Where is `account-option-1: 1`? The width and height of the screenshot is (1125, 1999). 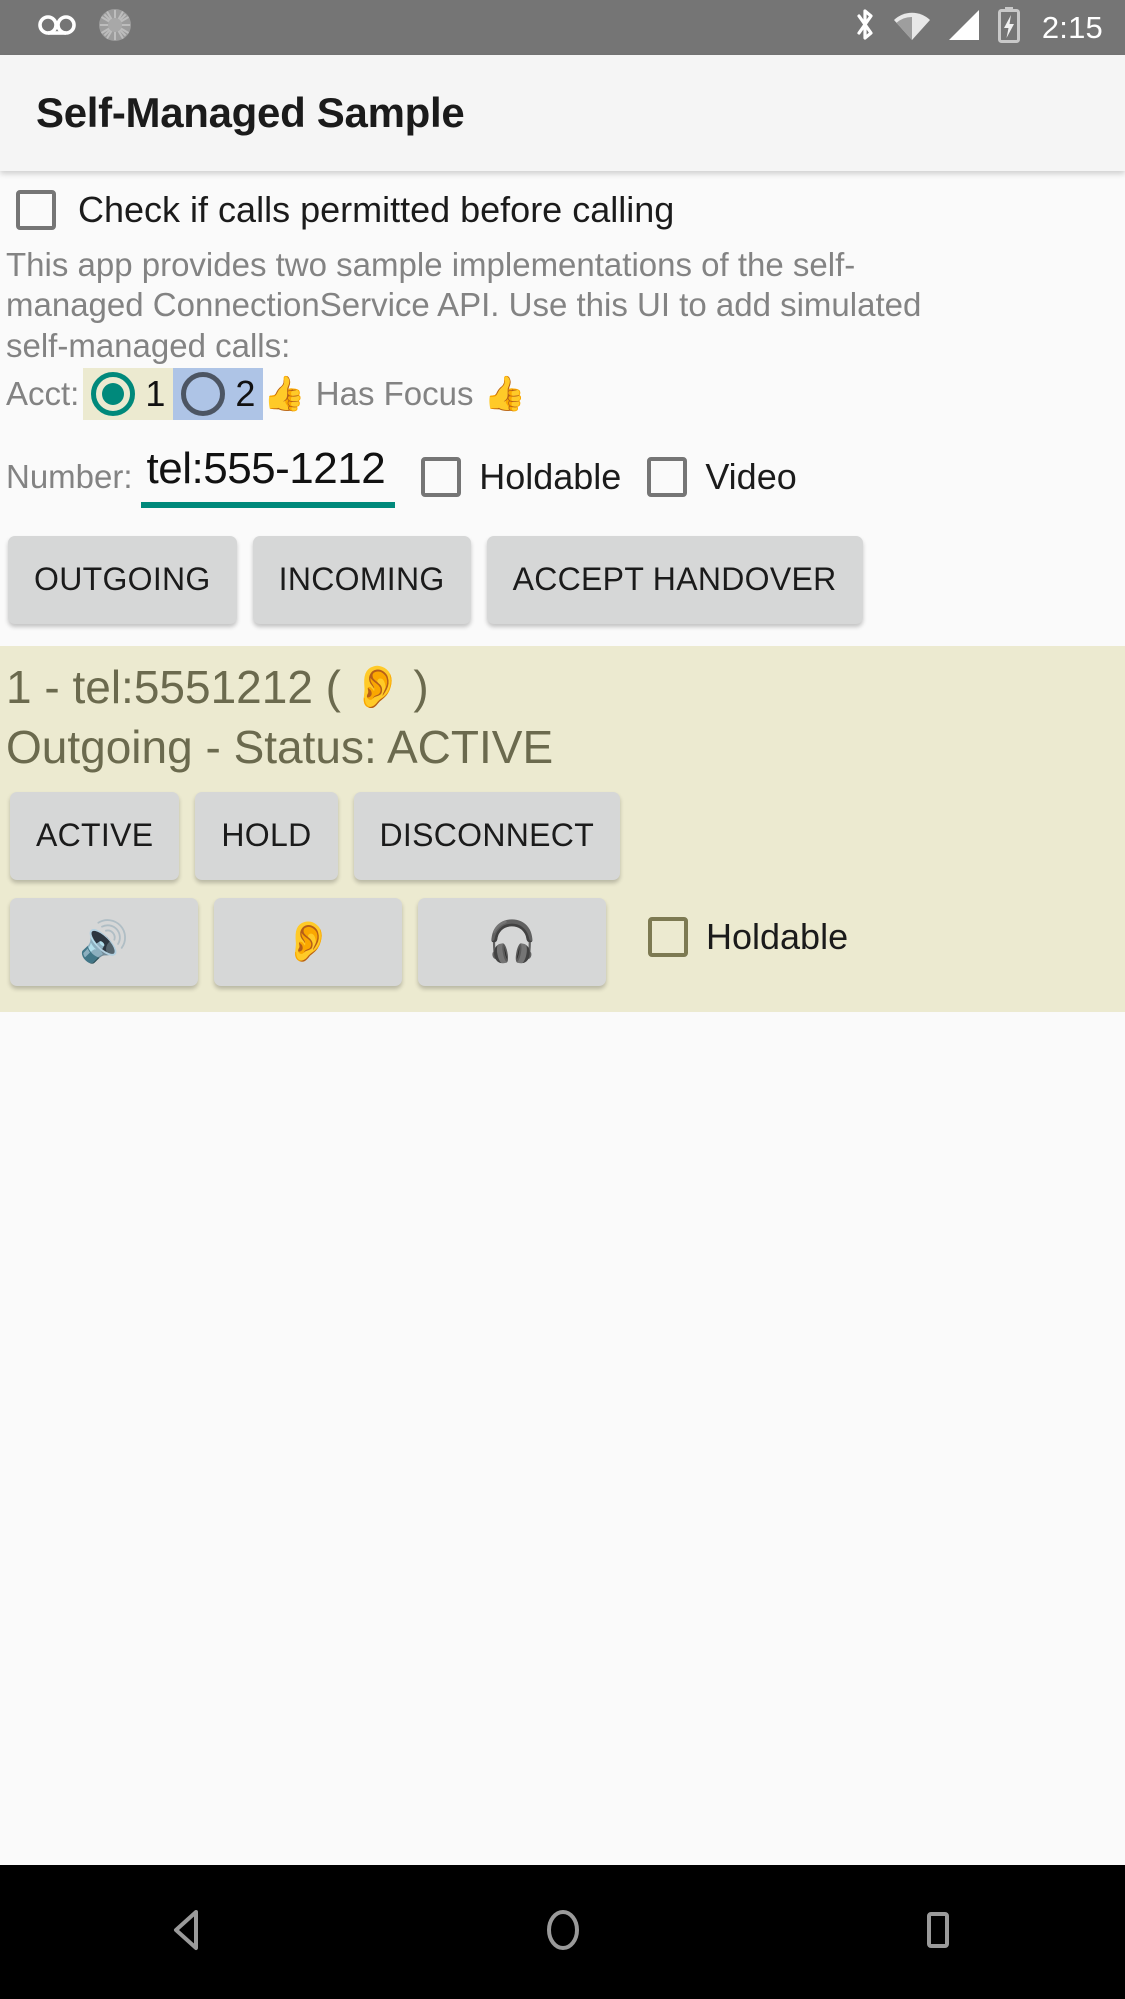 account-option-1: 1 is located at coordinates (128, 393).